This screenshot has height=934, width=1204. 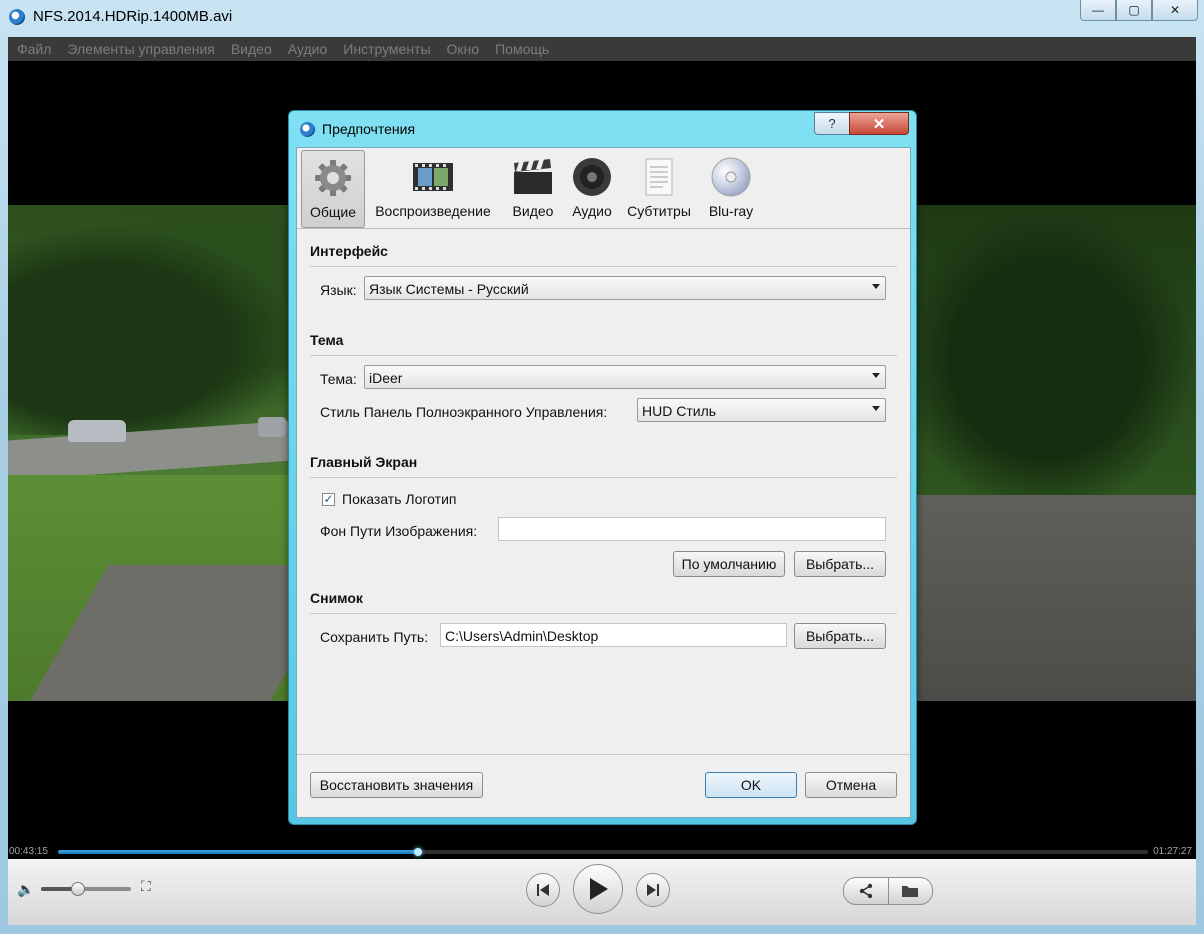 I want to click on fullscreen-icon: ⛶, so click(x=148, y=886).